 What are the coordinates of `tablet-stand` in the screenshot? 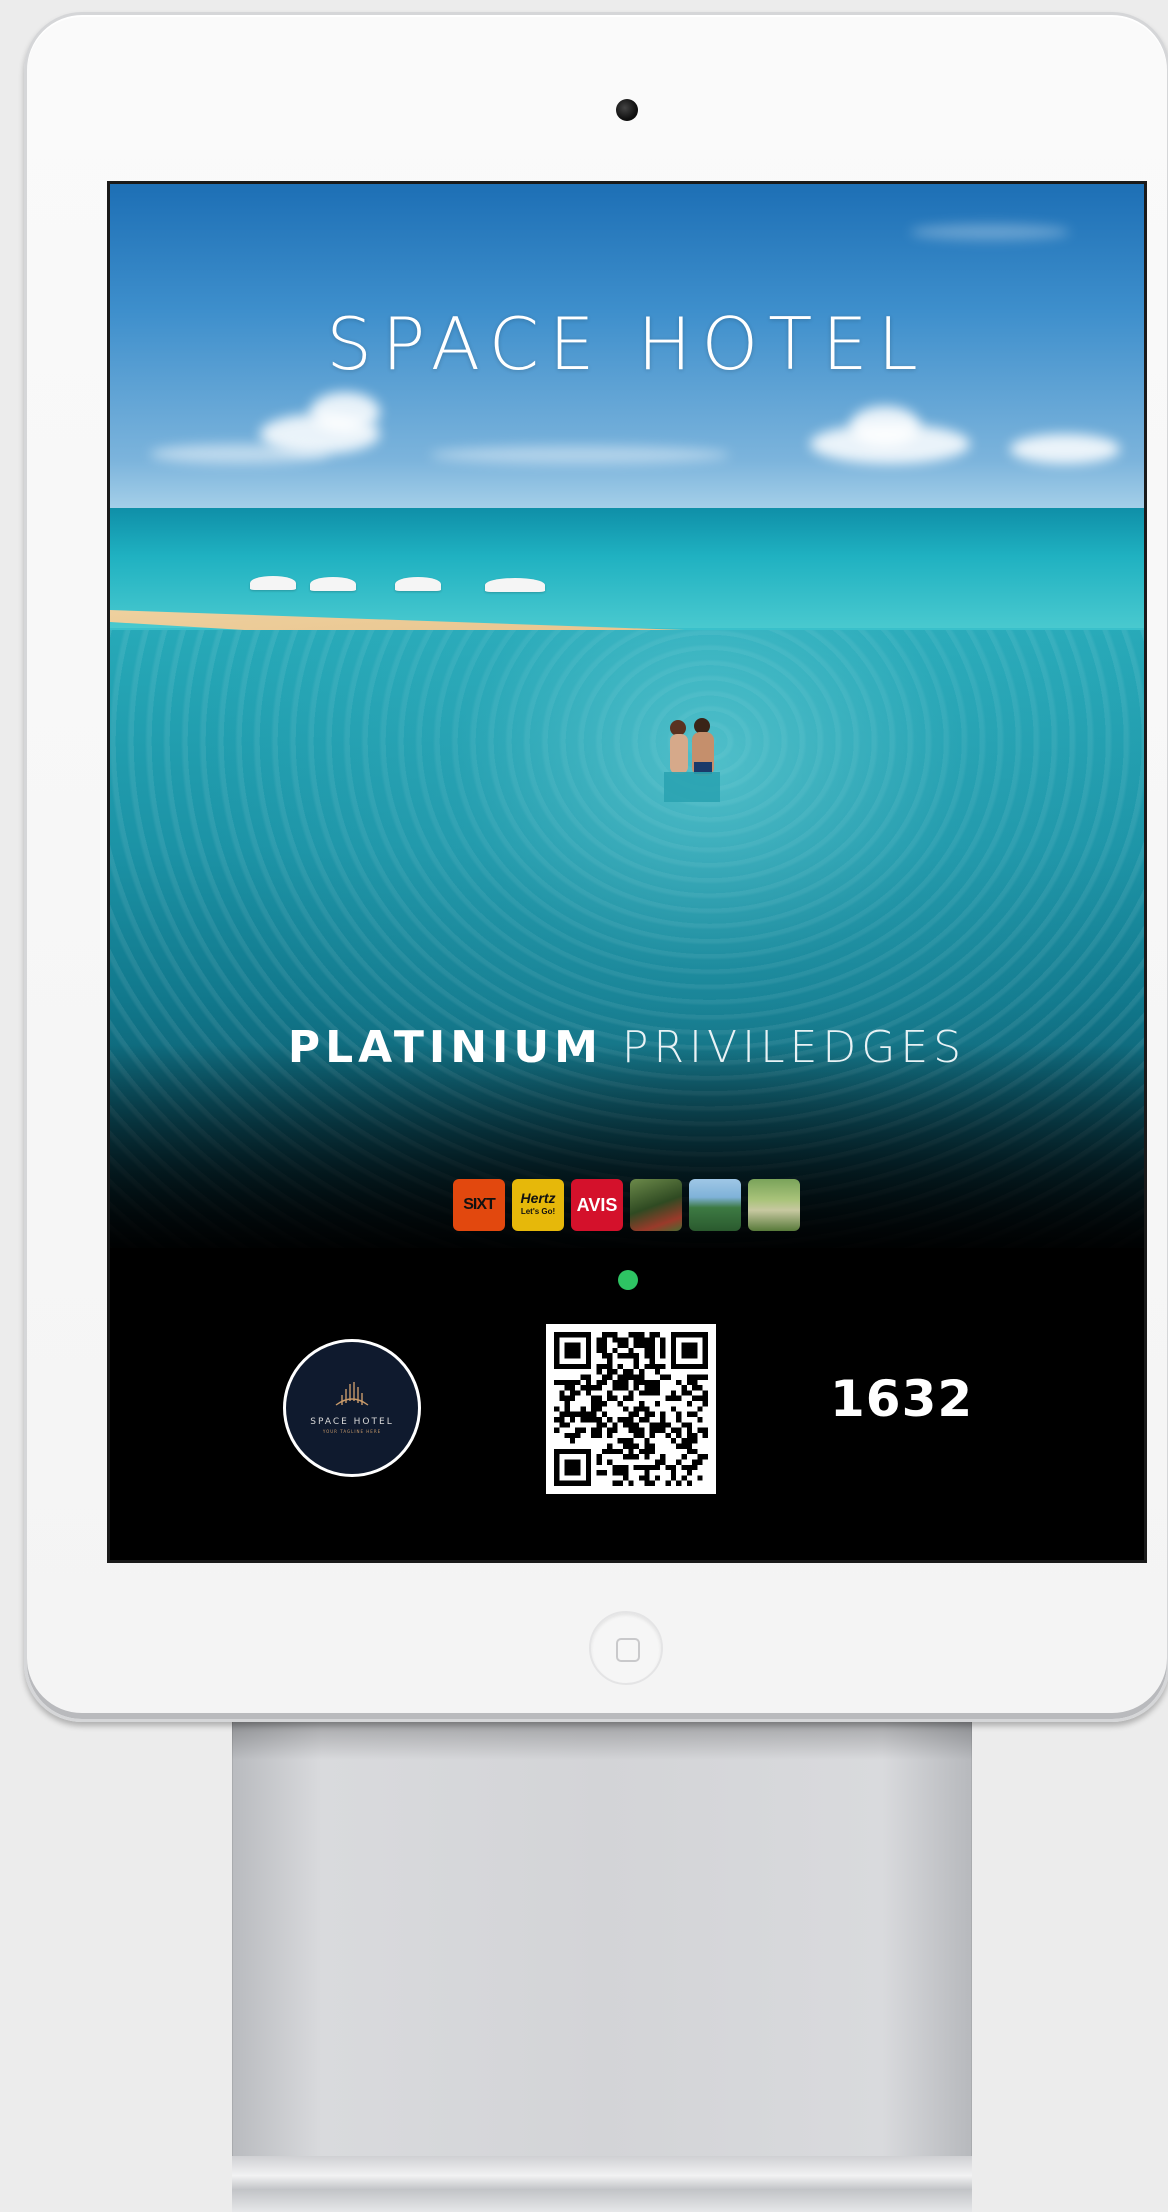 It's located at (602, 1967).